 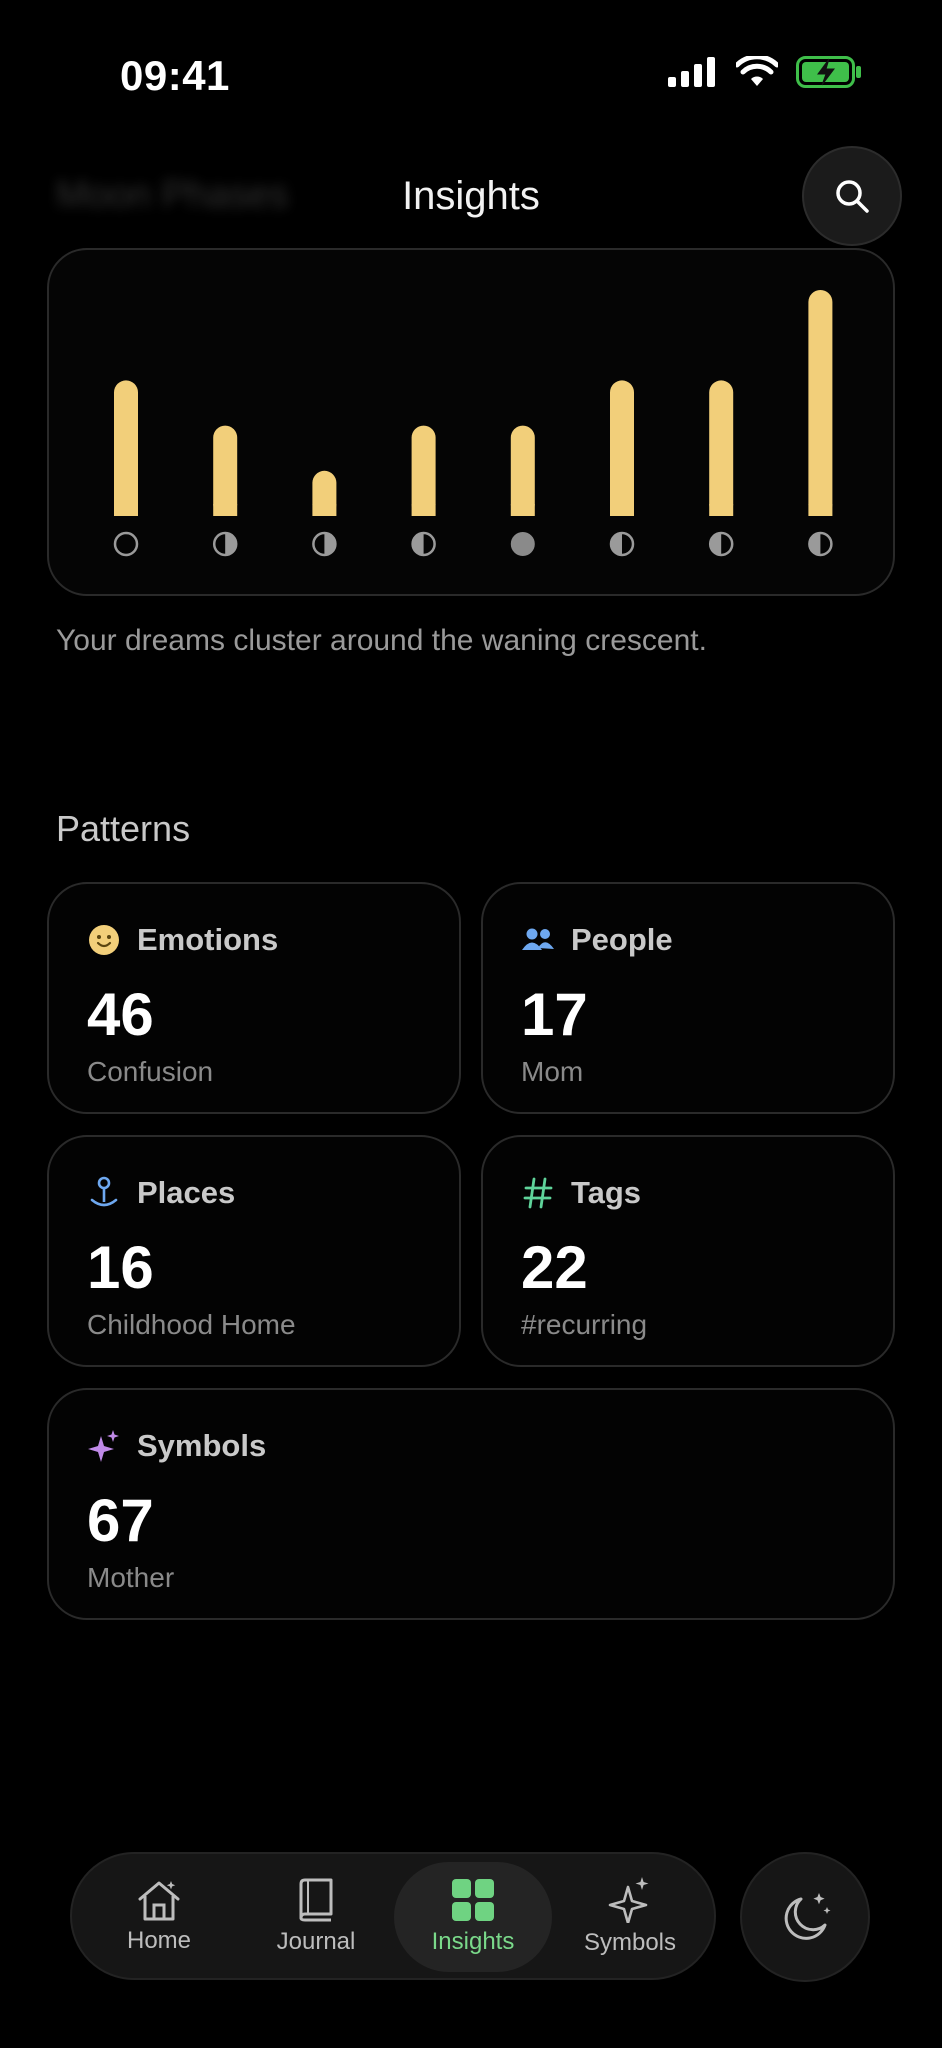 I want to click on bar-waxing-crescent, so click(x=225, y=470).